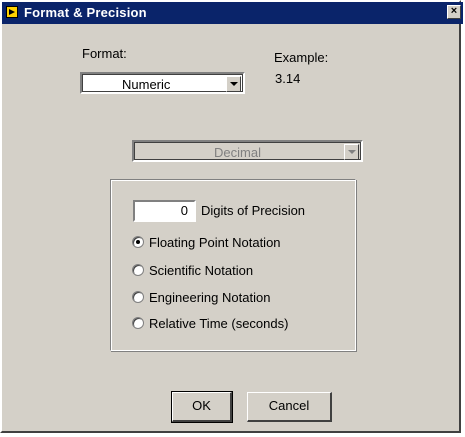  What do you see at coordinates (201, 270) in the screenshot?
I see `radio-label: Scientific Notation` at bounding box center [201, 270].